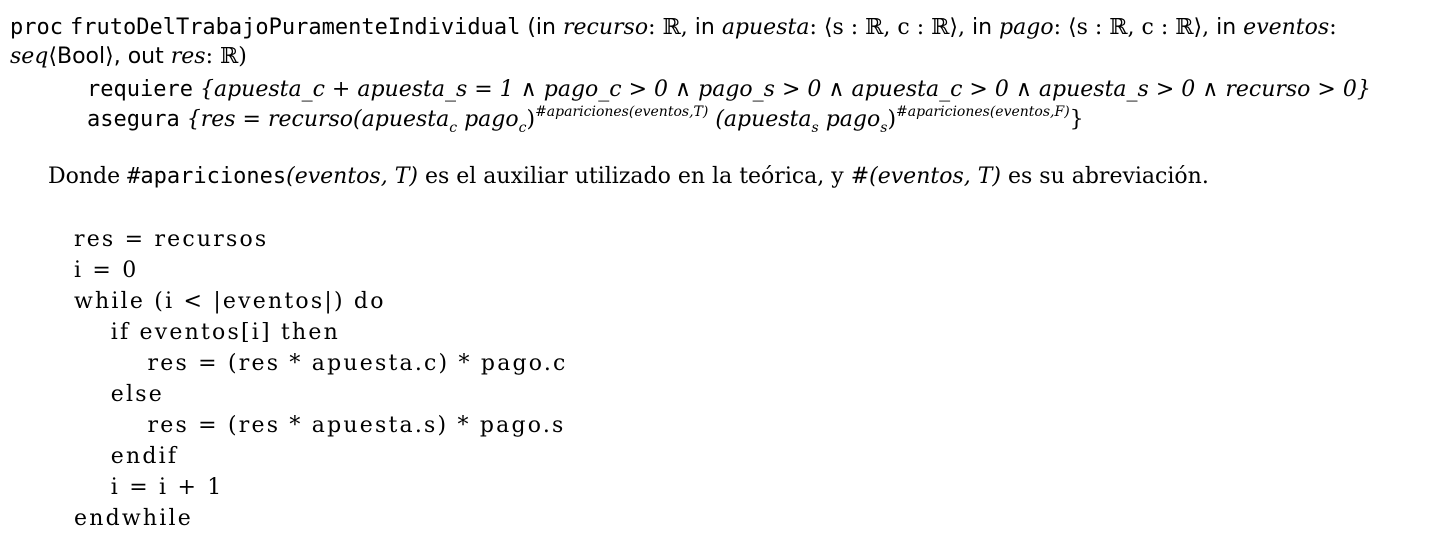  Describe the element at coordinates (605, 27) in the screenshot. I see `param-recurso-name: recurso` at that location.